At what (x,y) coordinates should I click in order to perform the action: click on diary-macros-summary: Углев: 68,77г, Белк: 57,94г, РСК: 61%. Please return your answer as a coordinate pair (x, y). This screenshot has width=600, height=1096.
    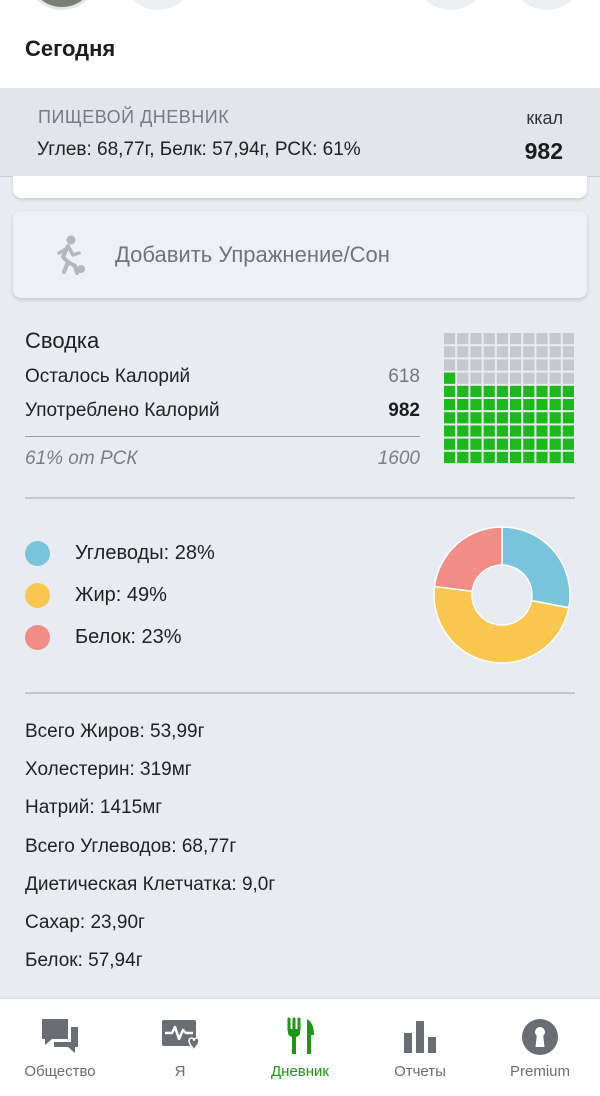
    Looking at the image, I should click on (199, 149).